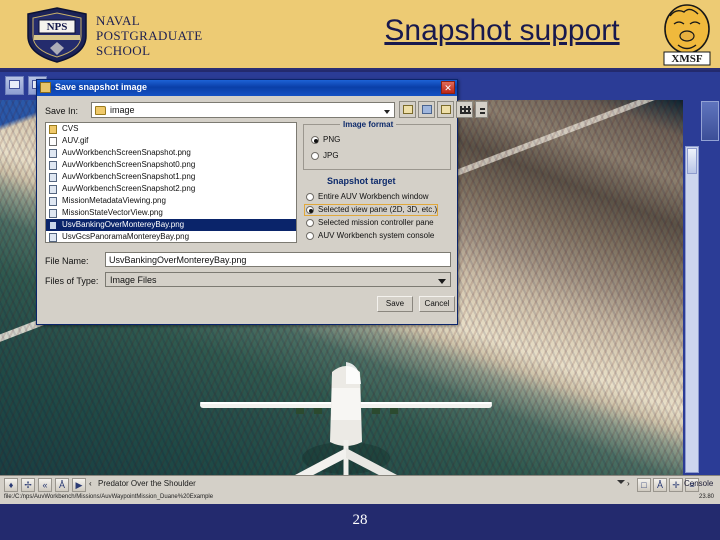 The image size is (720, 540). What do you see at coordinates (133, 280) in the screenshot?
I see `files-of-type-value: Image Files` at bounding box center [133, 280].